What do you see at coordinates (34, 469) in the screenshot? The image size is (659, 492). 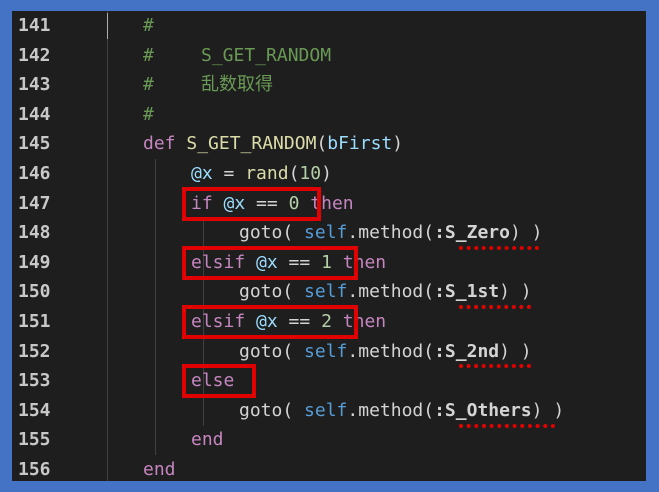 I see `line-number: 156` at bounding box center [34, 469].